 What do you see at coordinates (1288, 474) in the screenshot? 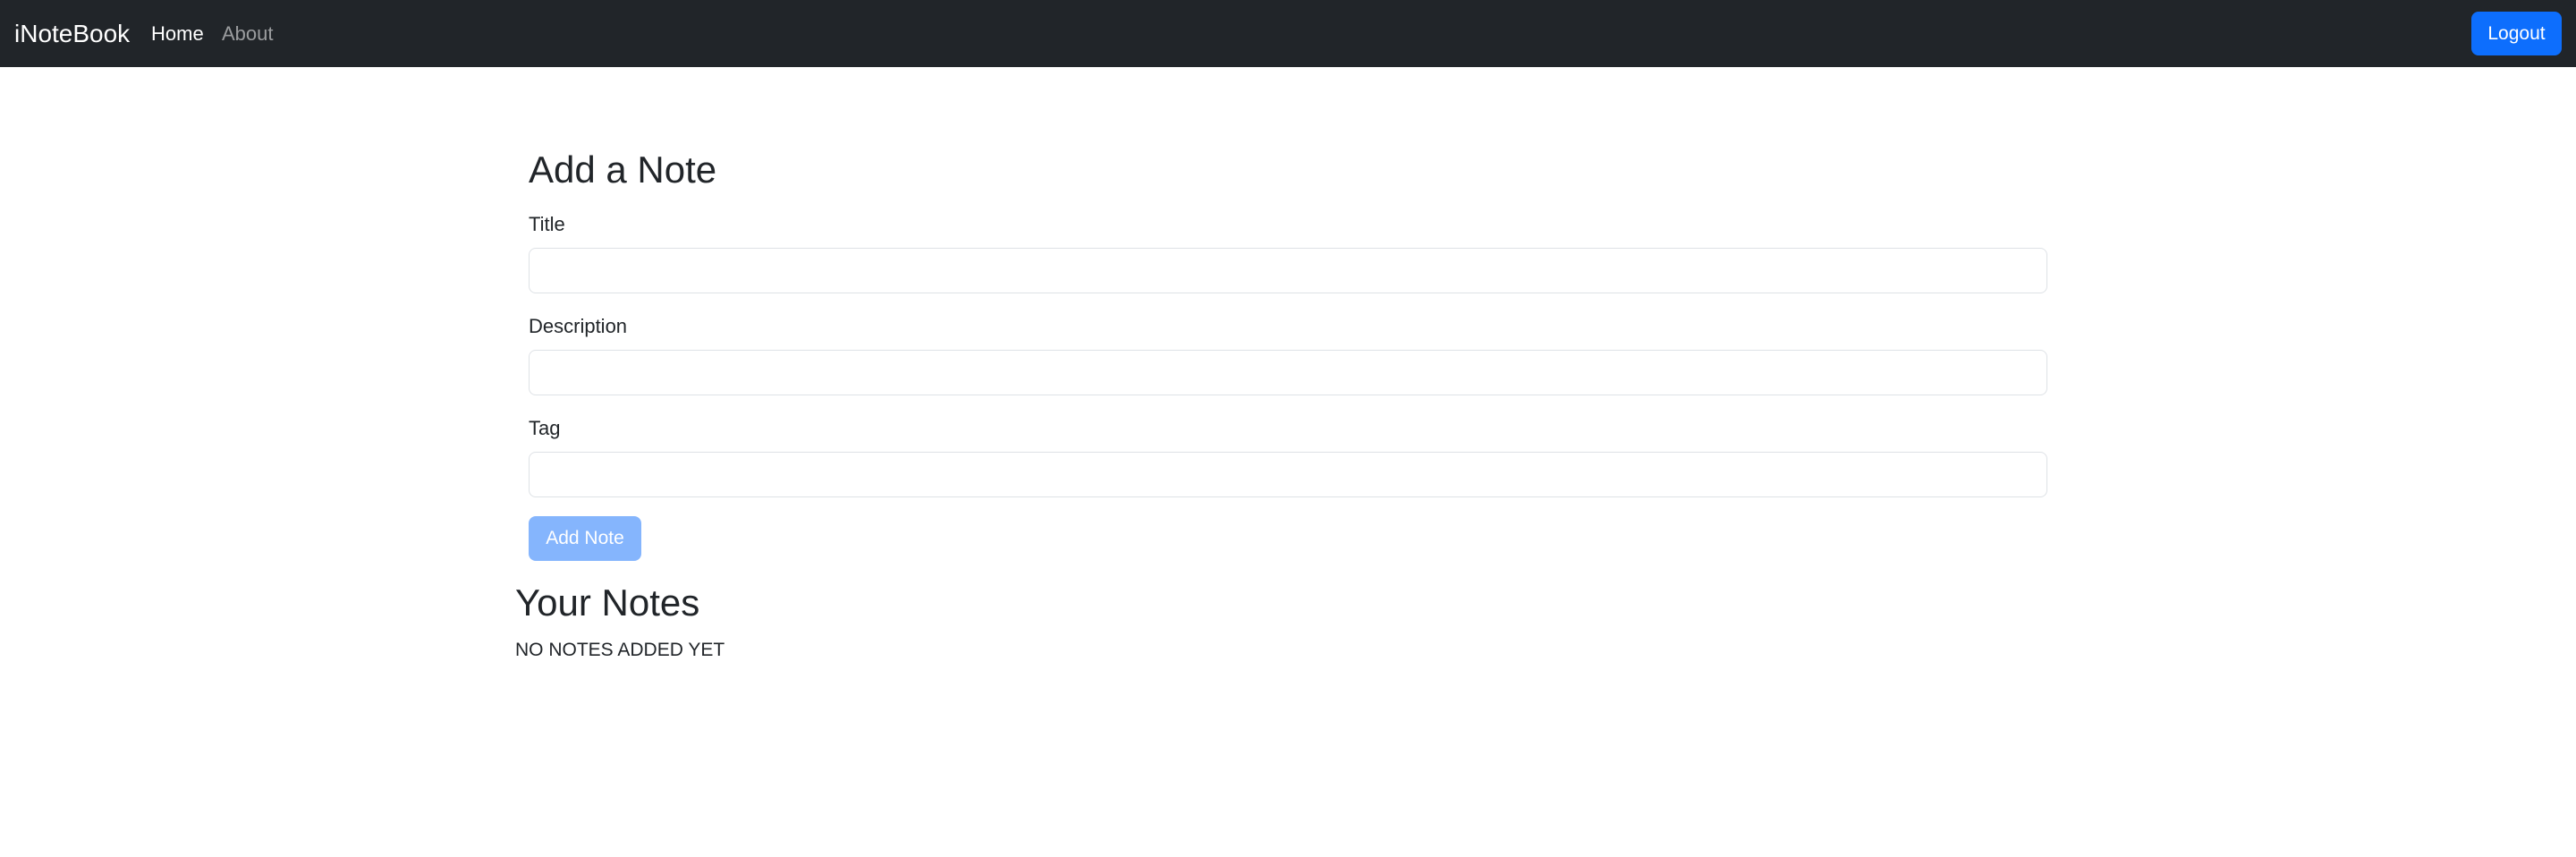
I see `tag-input` at bounding box center [1288, 474].